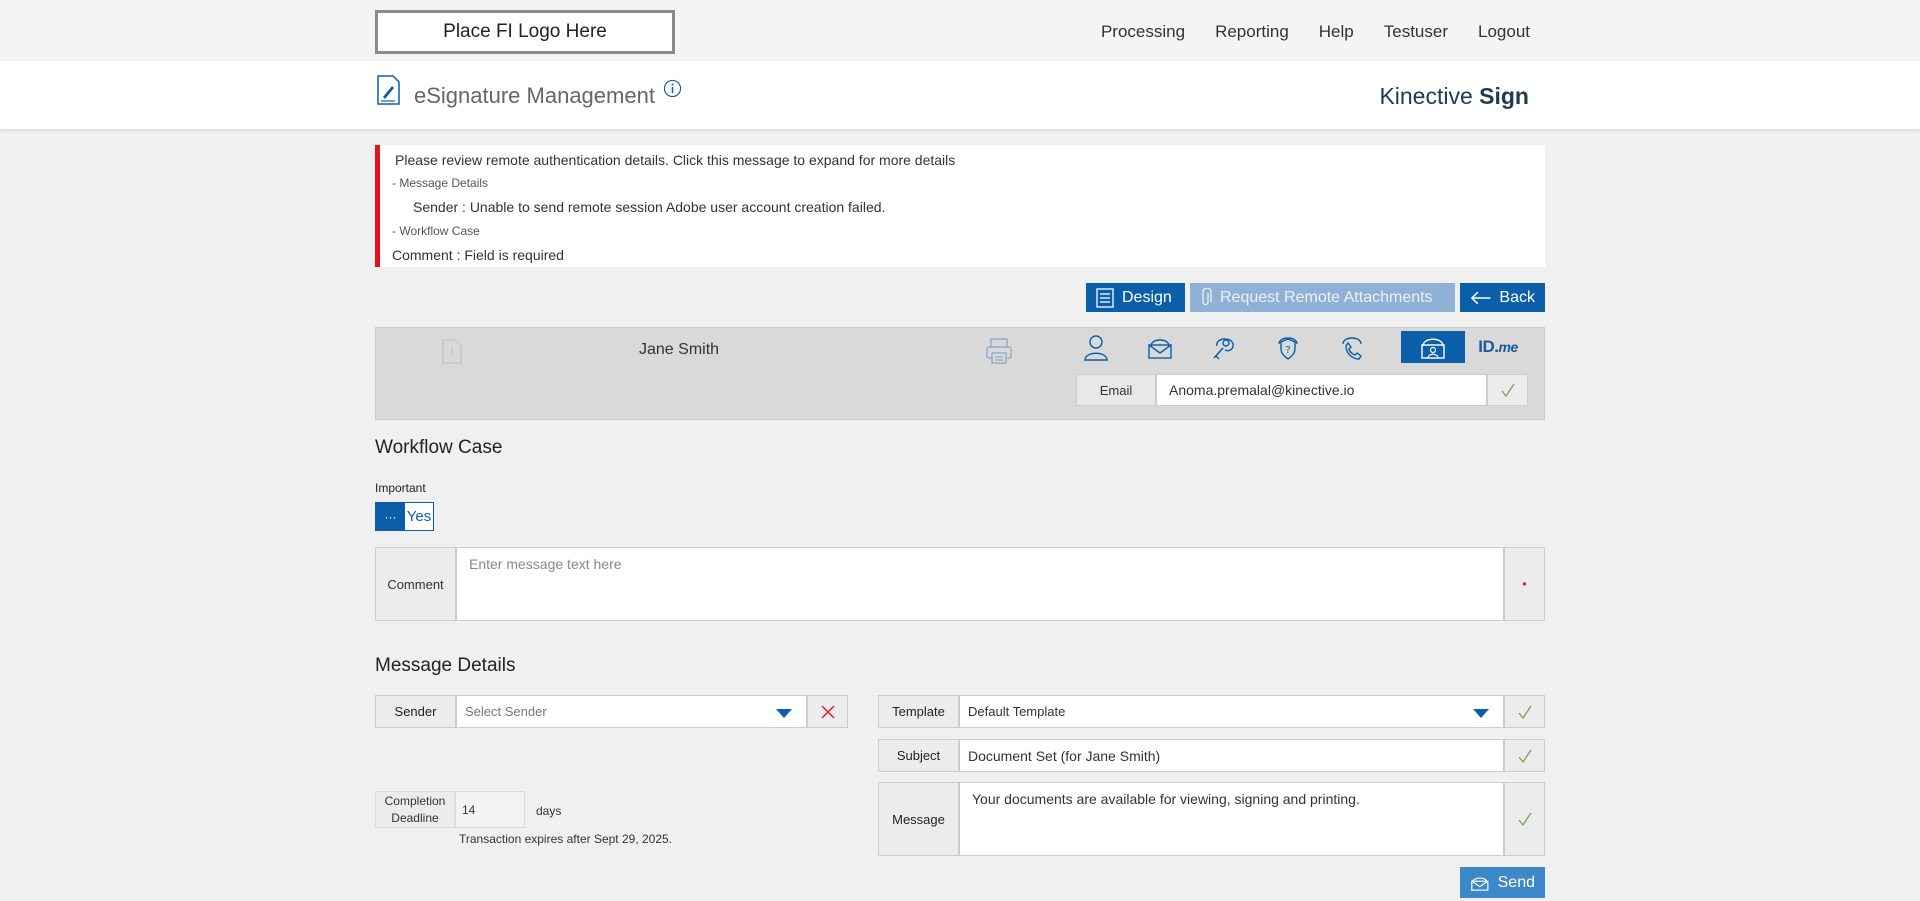  What do you see at coordinates (918, 711) in the screenshot?
I see `template-label: Template` at bounding box center [918, 711].